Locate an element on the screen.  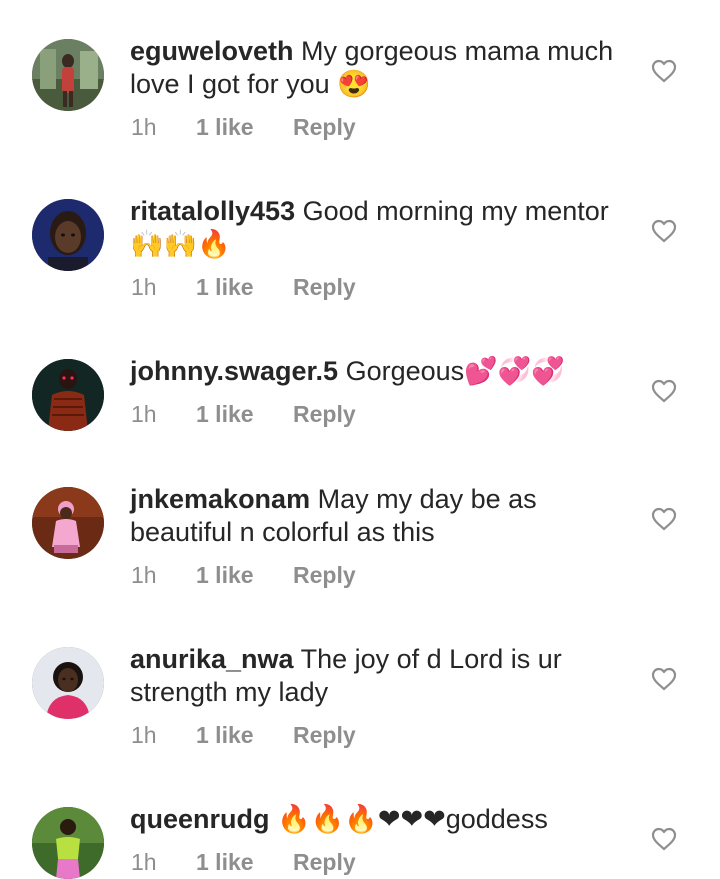
username-link: ritatalolly453 is located at coordinates (212, 211).